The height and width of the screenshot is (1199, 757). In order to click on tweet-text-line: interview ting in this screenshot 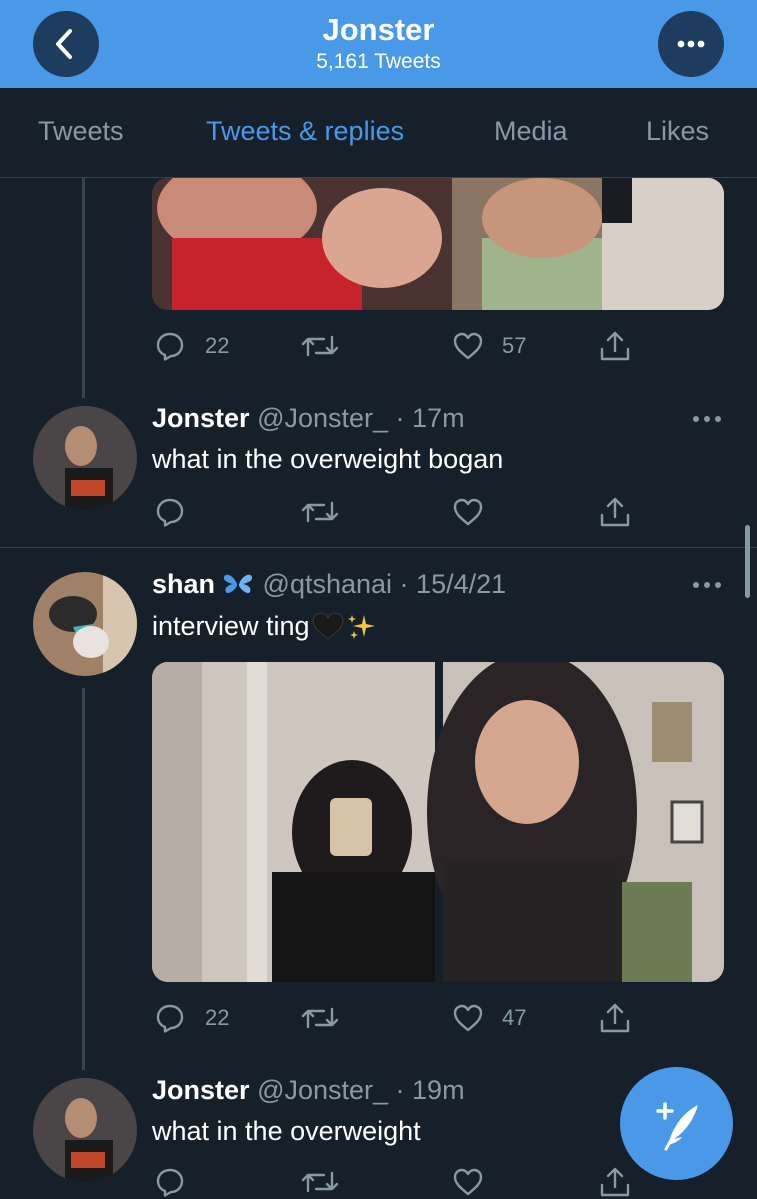, I will do `click(265, 626)`.